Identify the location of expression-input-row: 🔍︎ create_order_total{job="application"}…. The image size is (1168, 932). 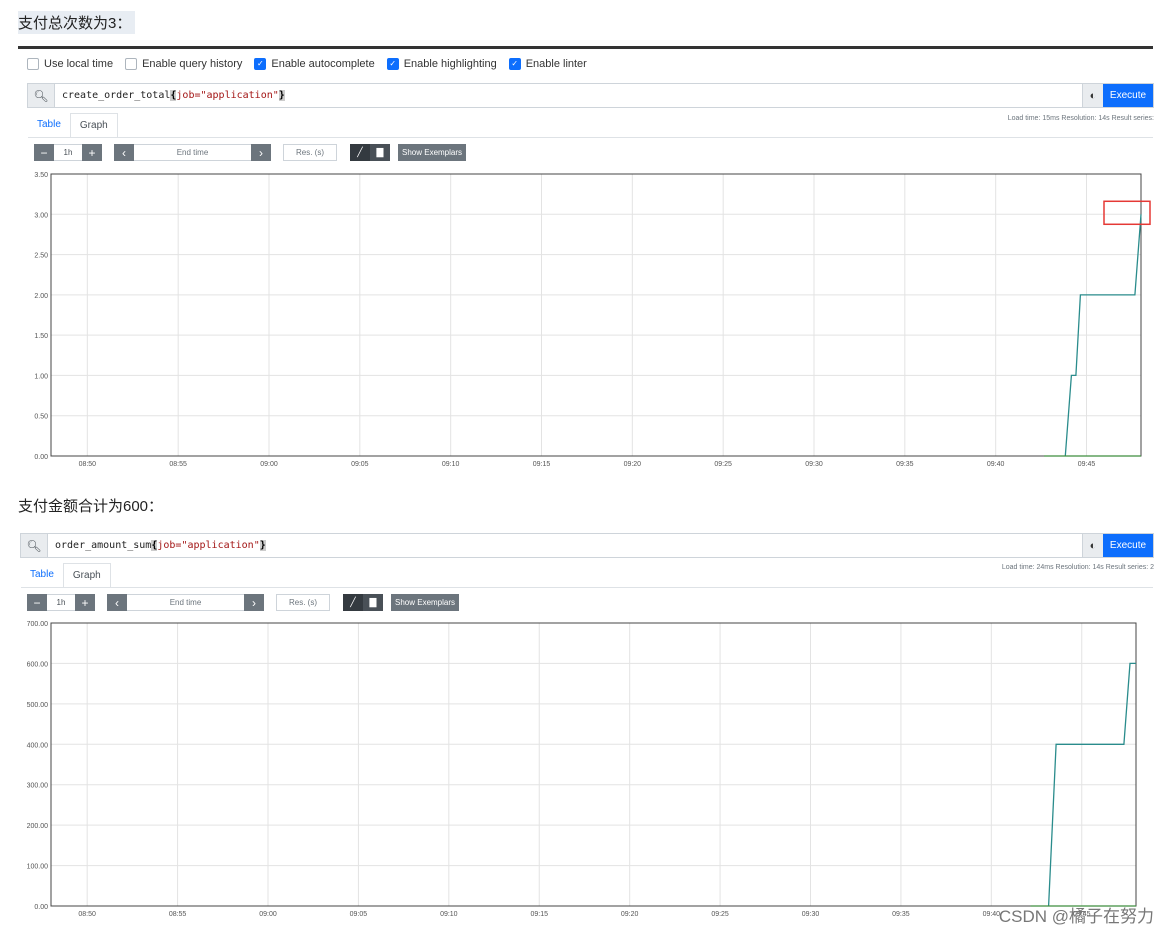
(590, 95).